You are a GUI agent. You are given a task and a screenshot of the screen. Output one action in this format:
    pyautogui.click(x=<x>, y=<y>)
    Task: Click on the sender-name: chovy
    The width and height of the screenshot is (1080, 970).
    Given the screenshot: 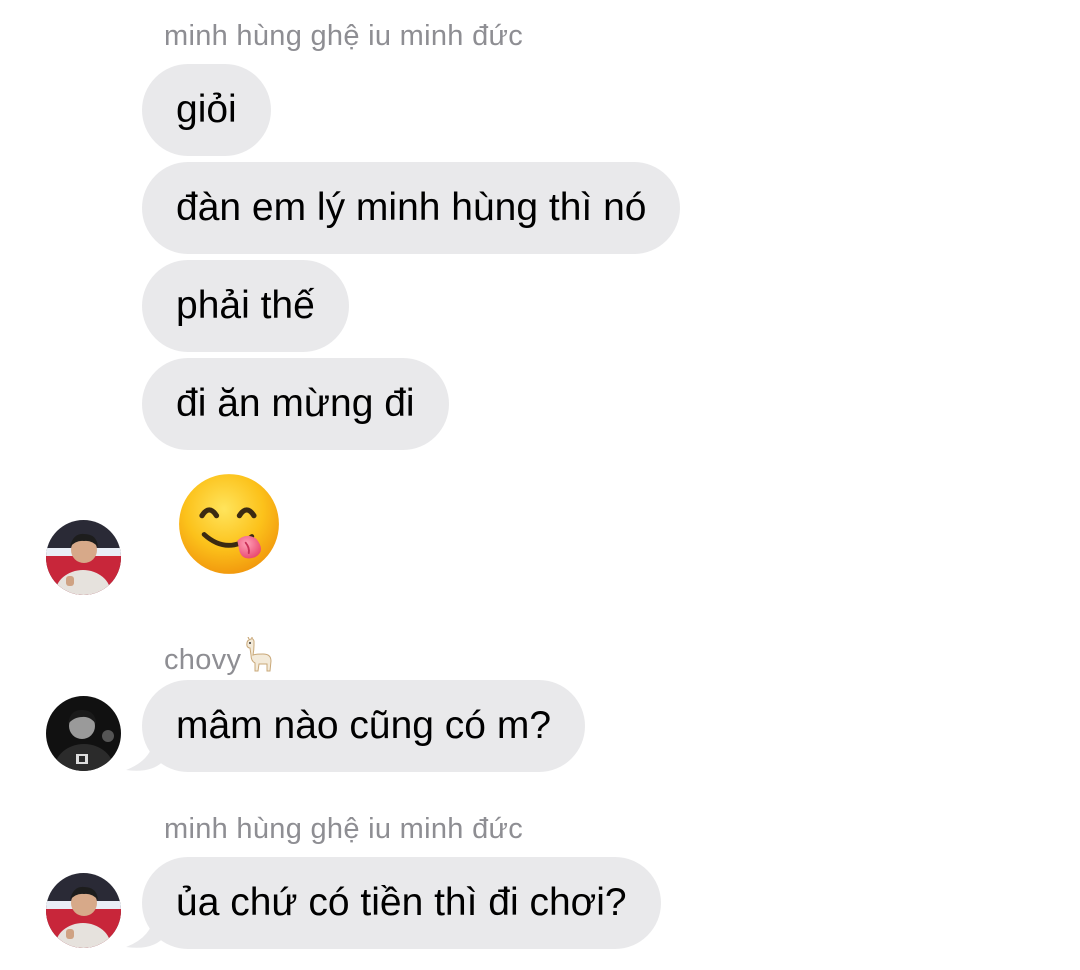 What is the action you would take?
    pyautogui.click(x=219, y=657)
    